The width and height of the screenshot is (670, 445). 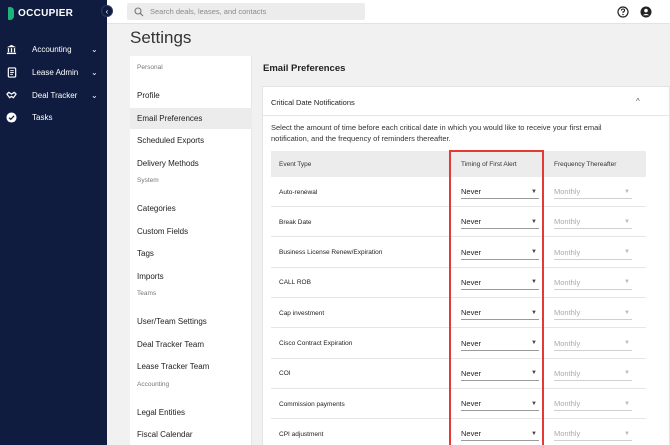 I want to click on menu-section-label: System, so click(x=148, y=180).